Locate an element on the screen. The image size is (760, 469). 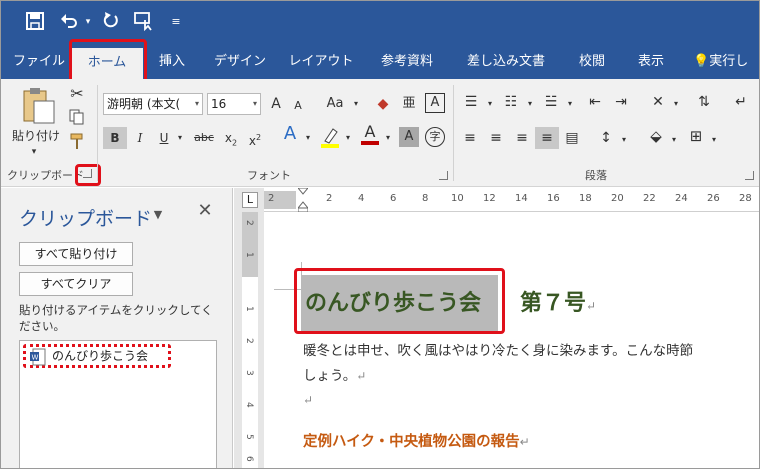
ruler-tick: 8 is located at coordinates (425, 198).